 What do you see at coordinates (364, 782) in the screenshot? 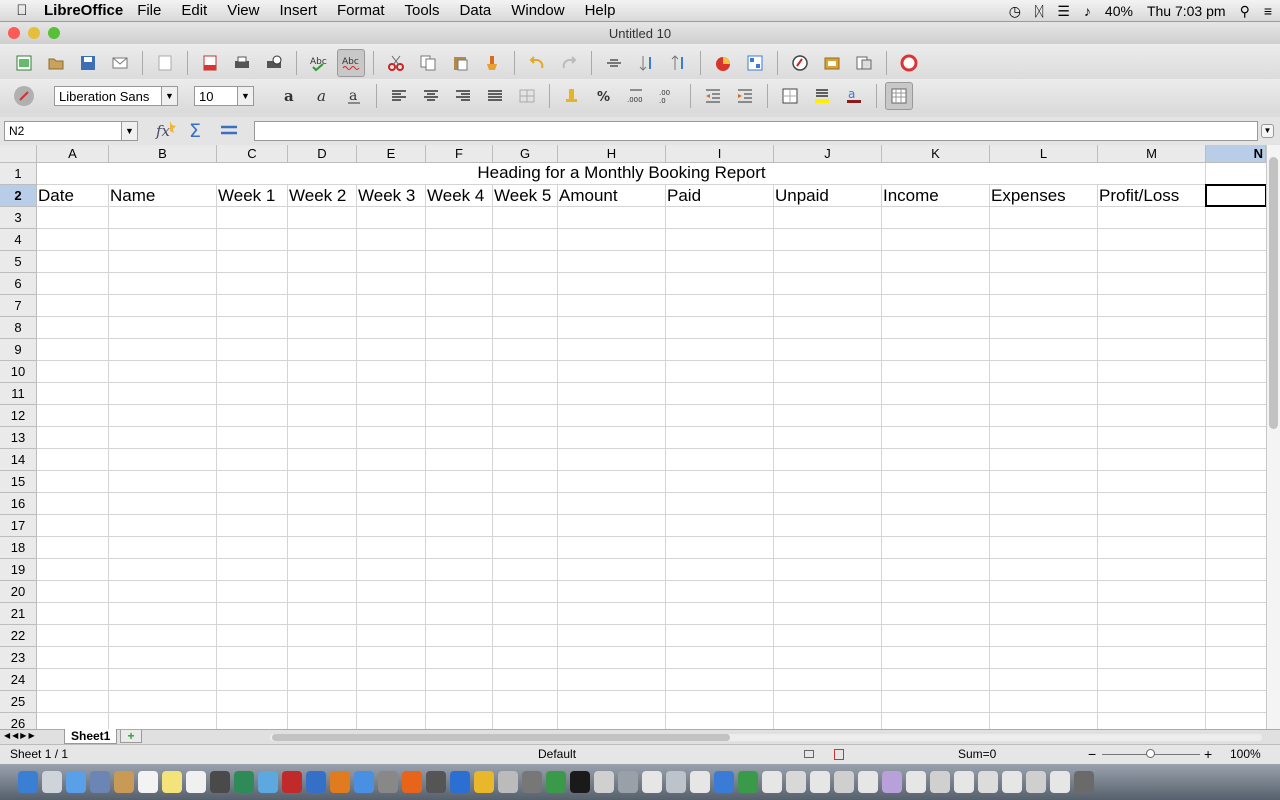
I see `app-store-icon` at bounding box center [364, 782].